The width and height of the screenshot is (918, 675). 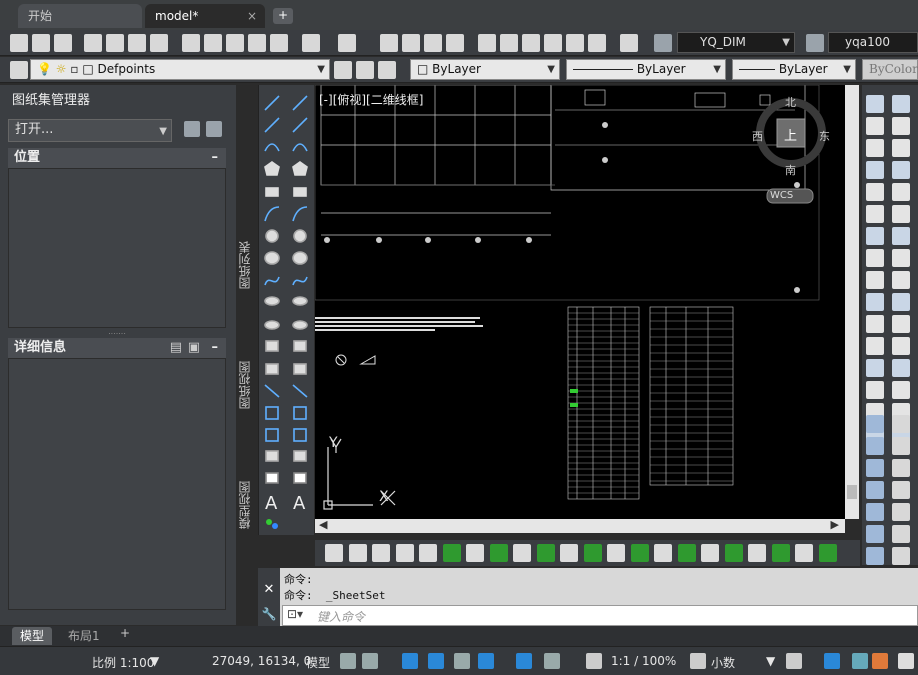 What do you see at coordinates (123, 662) in the screenshot?
I see `scale-readout: 比例 1:100` at bounding box center [123, 662].